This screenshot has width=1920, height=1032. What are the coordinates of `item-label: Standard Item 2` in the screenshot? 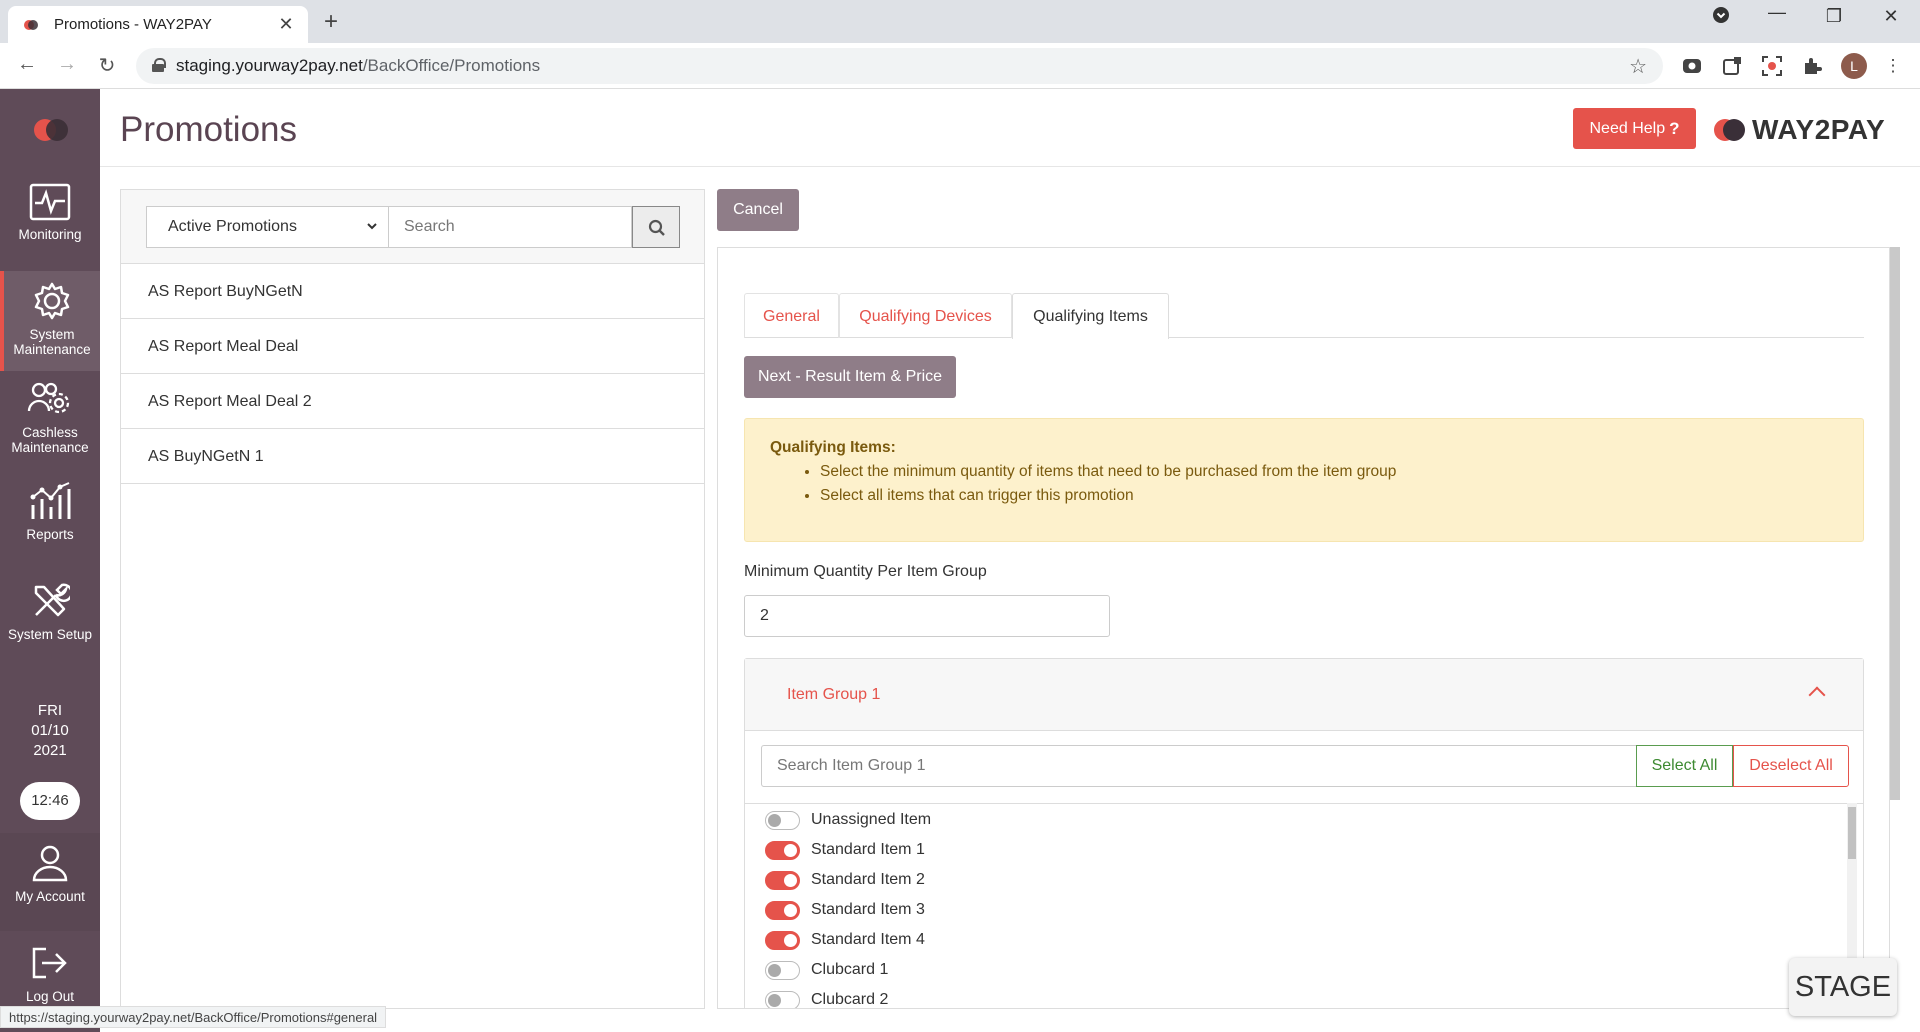 It's located at (868, 879).